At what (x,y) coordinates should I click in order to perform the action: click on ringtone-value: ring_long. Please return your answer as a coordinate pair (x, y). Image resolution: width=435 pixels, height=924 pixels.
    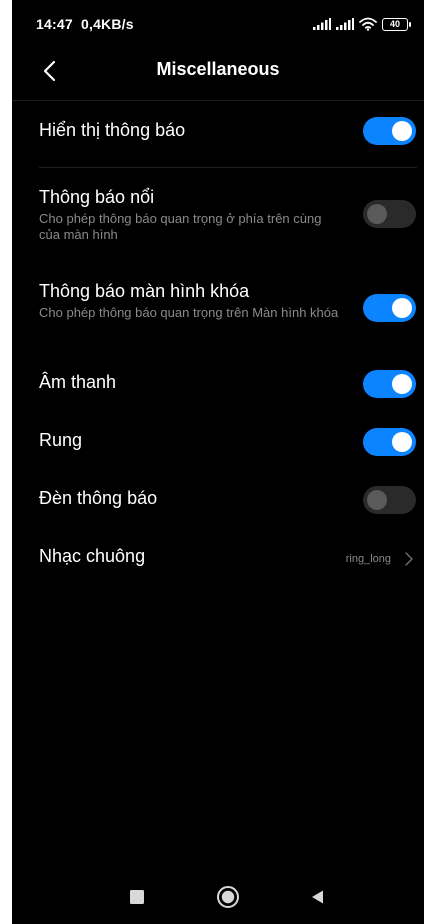
    Looking at the image, I should click on (368, 559).